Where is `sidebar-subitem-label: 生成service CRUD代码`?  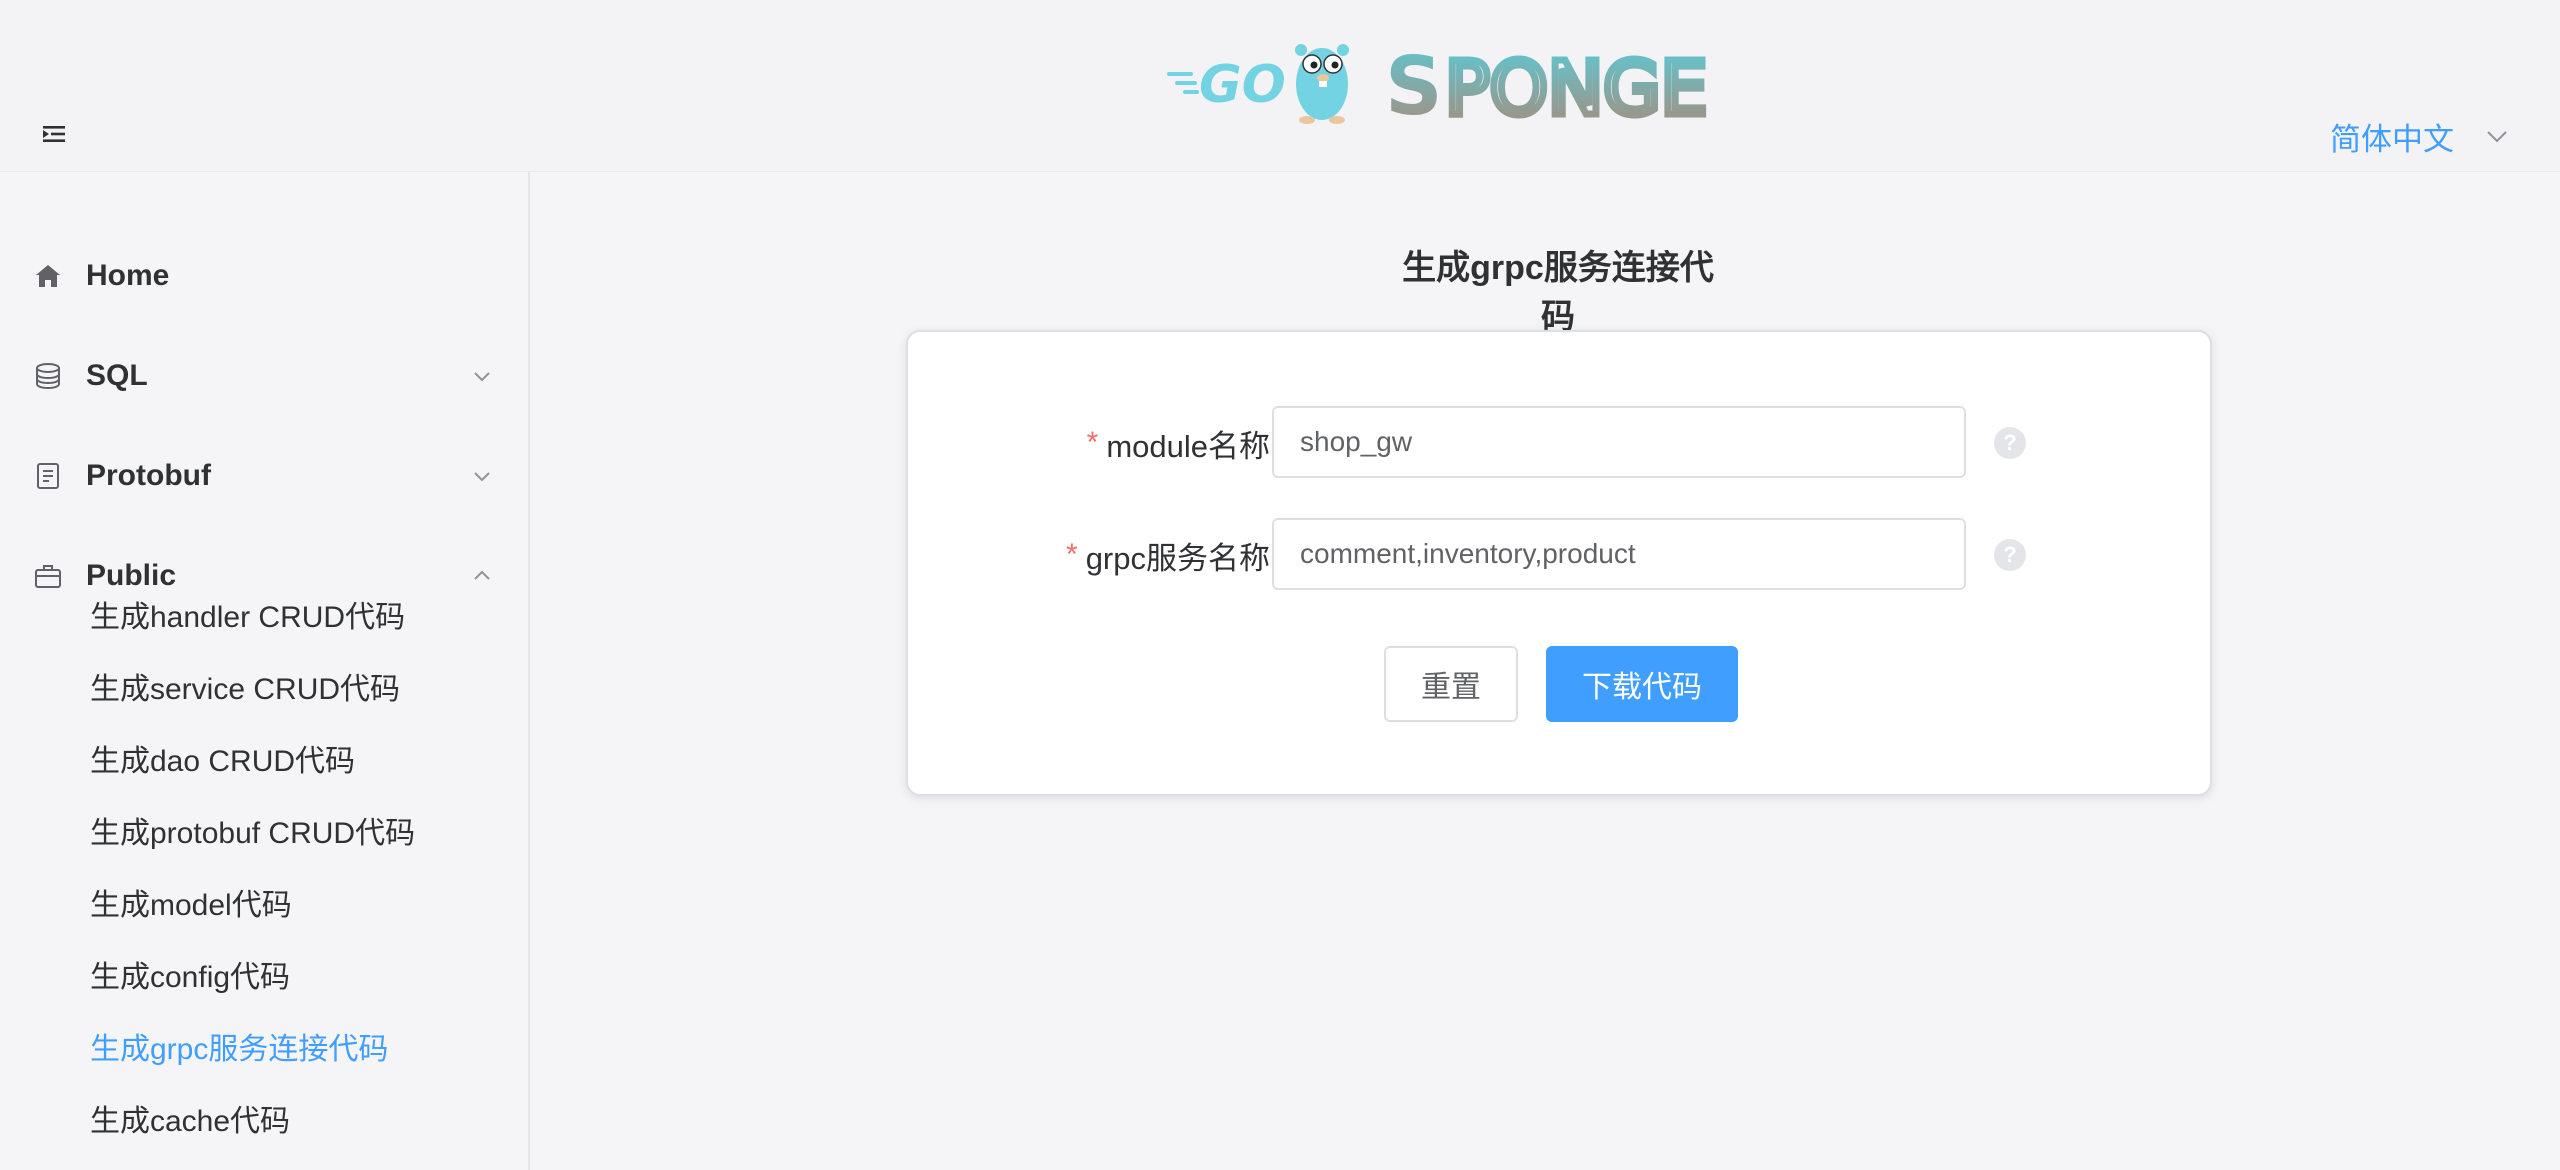 sidebar-subitem-label: 生成service CRUD代码 is located at coordinates (245, 689).